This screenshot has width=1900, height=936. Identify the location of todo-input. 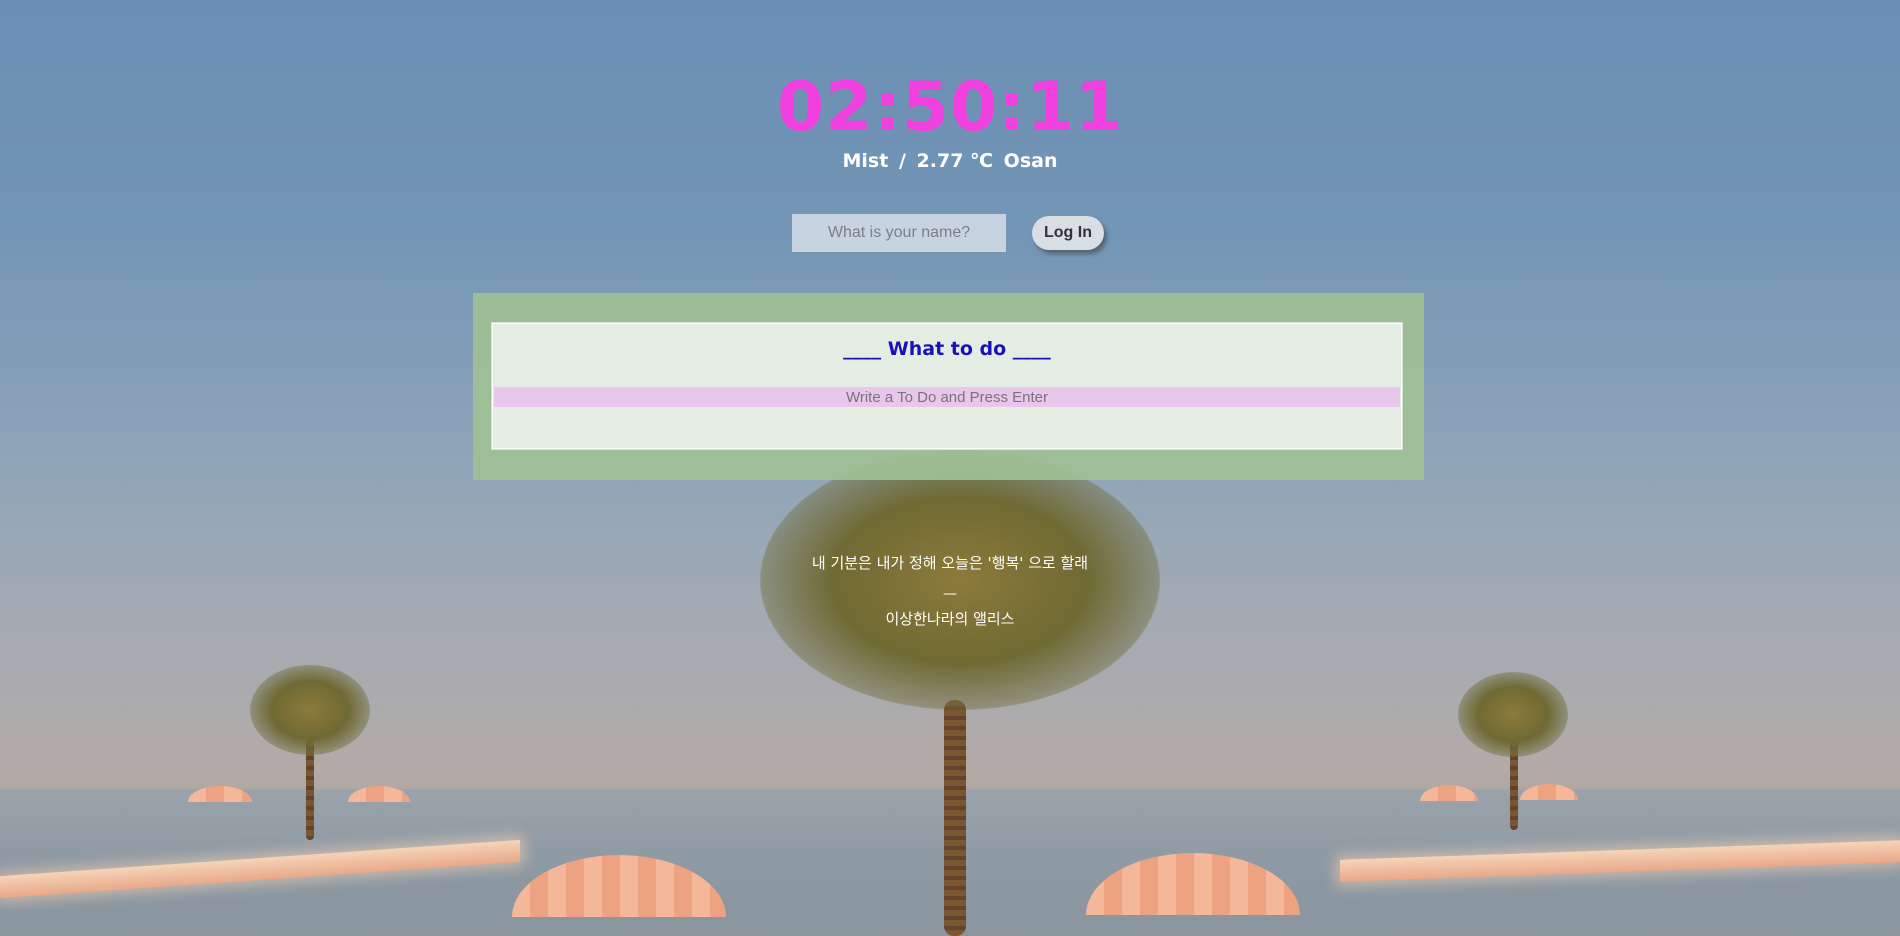
(947, 397).